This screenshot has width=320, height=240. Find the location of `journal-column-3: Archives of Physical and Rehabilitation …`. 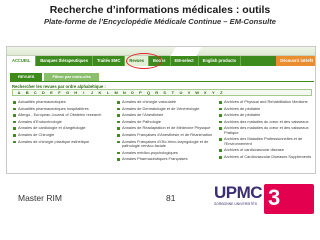

journal-column-3: Archives of Physical and Rehabilitation … is located at coordinates (267, 130).